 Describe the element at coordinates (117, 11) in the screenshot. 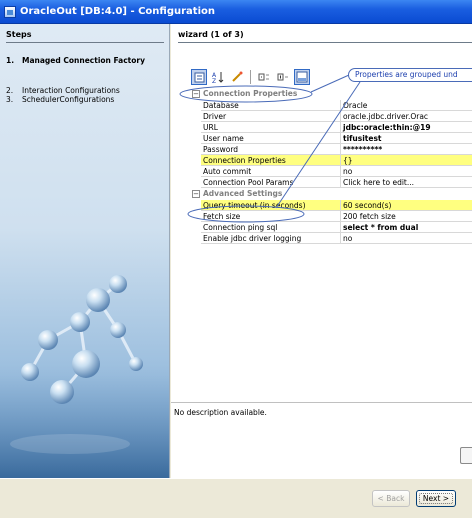

I see `window-title: OracleOut [DB:4.0] - Configuration` at that location.